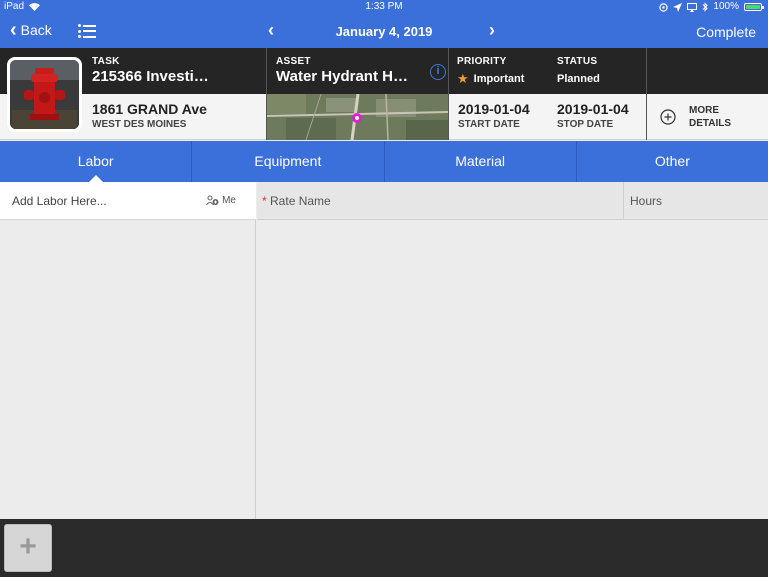 This screenshot has height=577, width=768. Describe the element at coordinates (499, 79) in the screenshot. I see `priority-value: Important` at that location.